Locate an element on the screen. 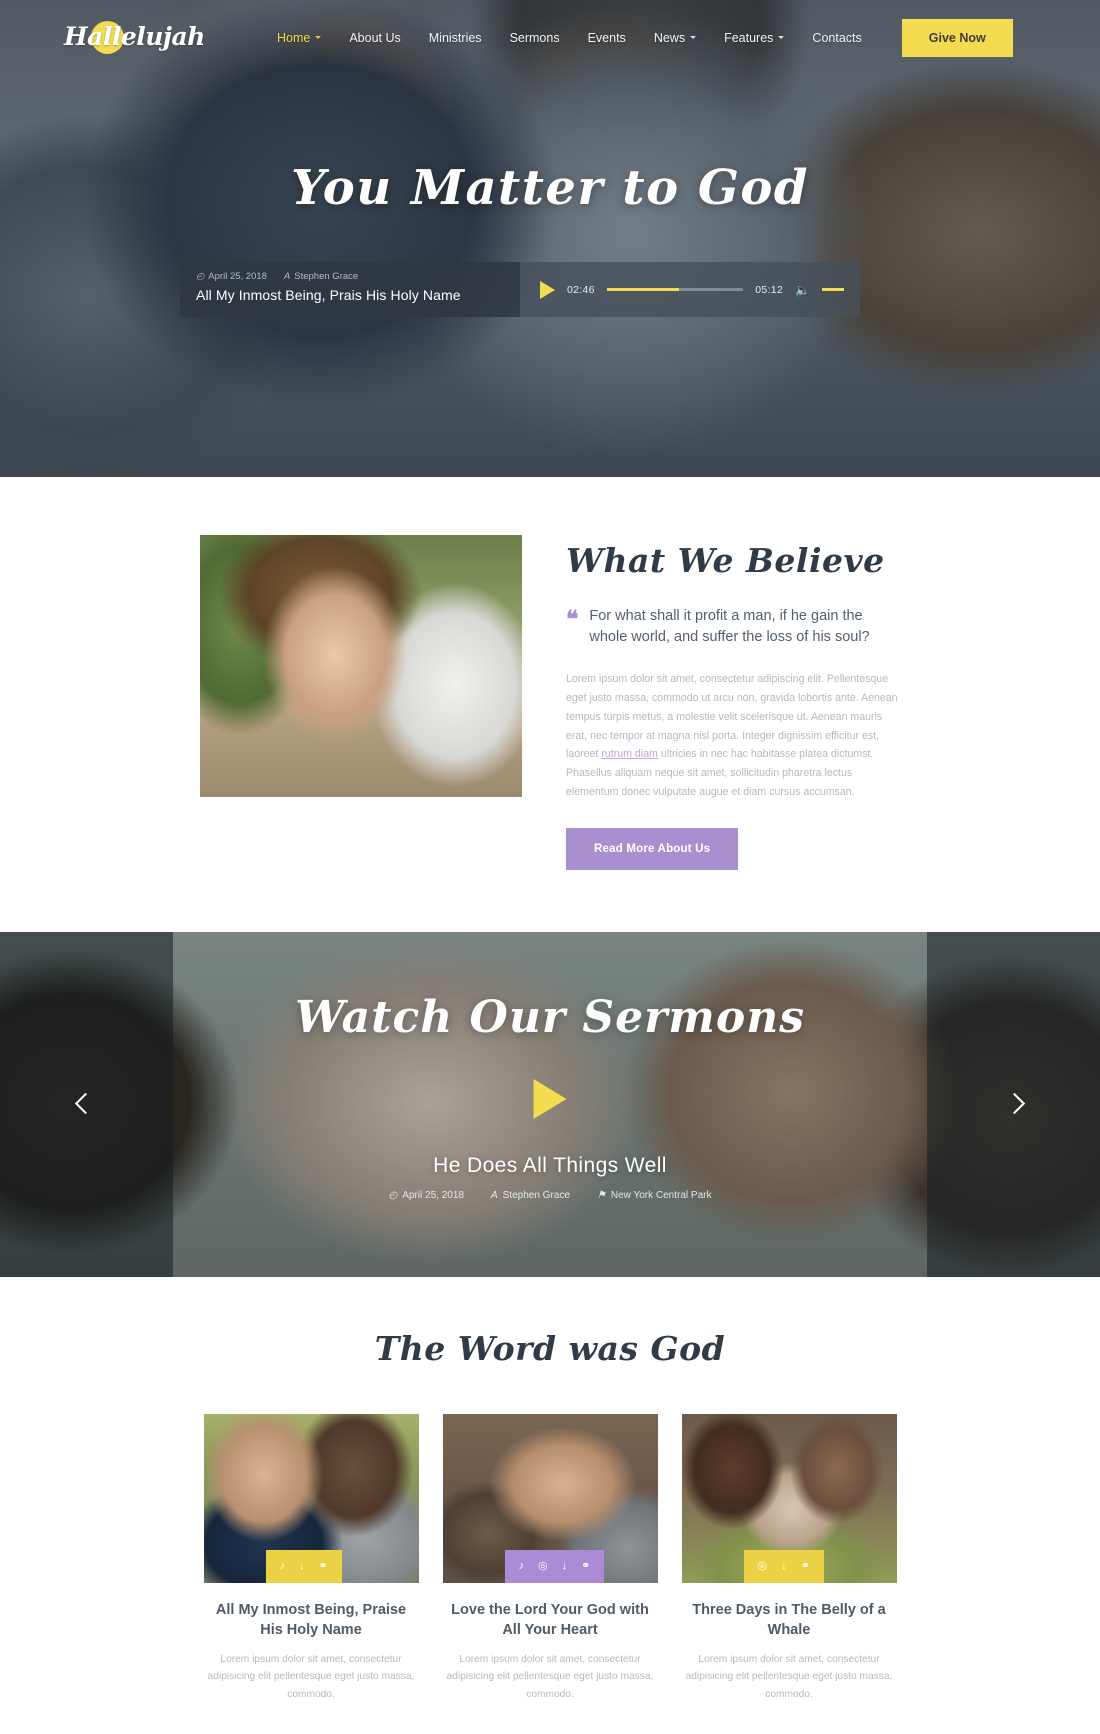 The height and width of the screenshot is (1734, 1100). blog-card-actions: ◎ ↓ ⚭ is located at coordinates (783, 1566).